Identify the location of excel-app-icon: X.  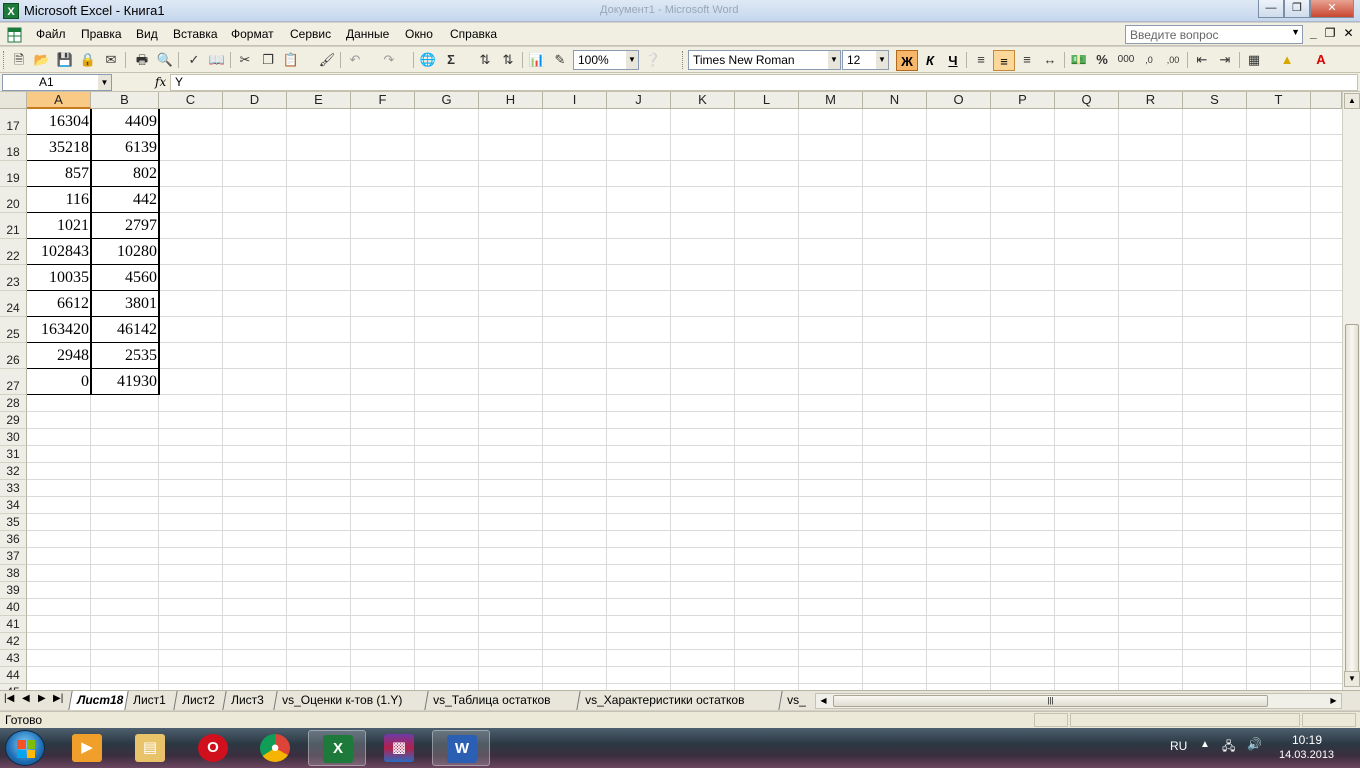
(11, 11).